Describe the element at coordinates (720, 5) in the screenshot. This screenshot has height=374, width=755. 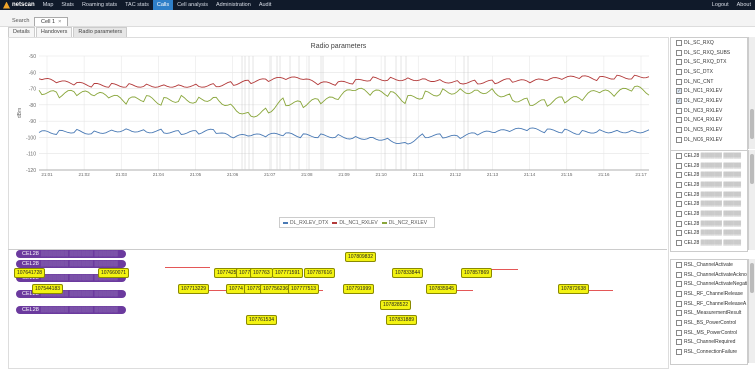
I see `nav-logout: Logout` at that location.